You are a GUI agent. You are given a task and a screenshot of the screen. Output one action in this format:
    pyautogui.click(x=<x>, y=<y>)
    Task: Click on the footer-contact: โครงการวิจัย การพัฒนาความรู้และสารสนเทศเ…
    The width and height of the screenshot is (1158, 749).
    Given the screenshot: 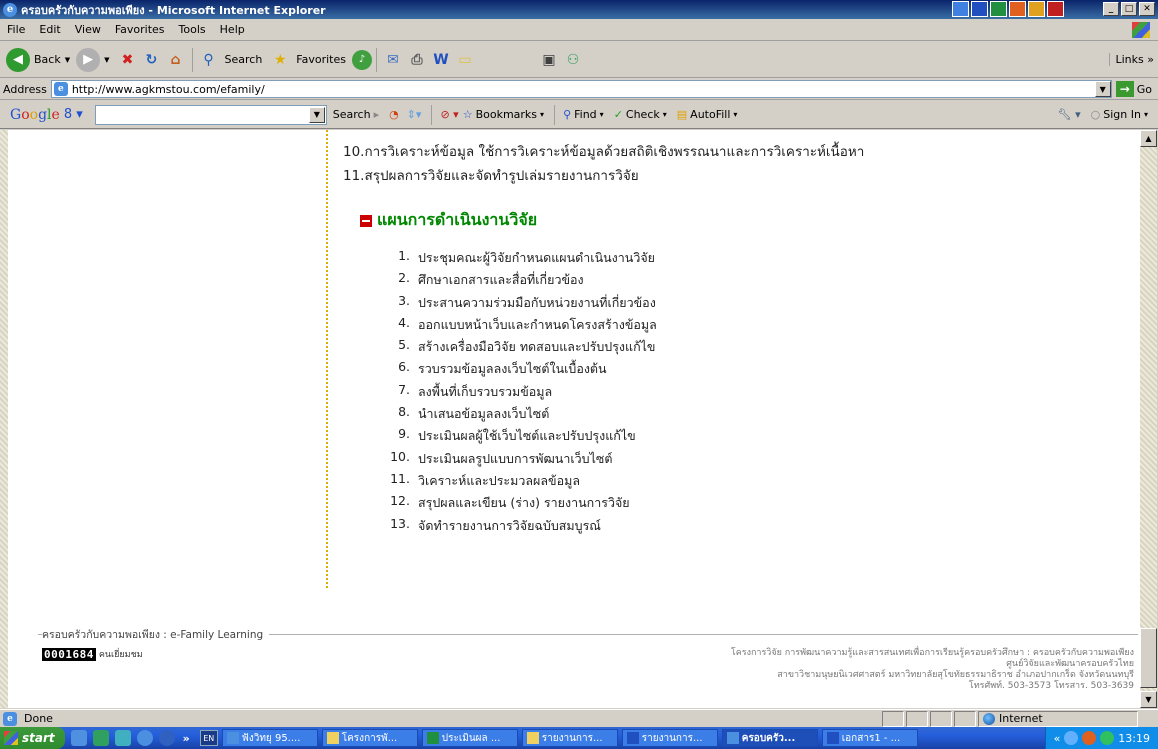 What is the action you would take?
    pyautogui.click(x=932, y=670)
    